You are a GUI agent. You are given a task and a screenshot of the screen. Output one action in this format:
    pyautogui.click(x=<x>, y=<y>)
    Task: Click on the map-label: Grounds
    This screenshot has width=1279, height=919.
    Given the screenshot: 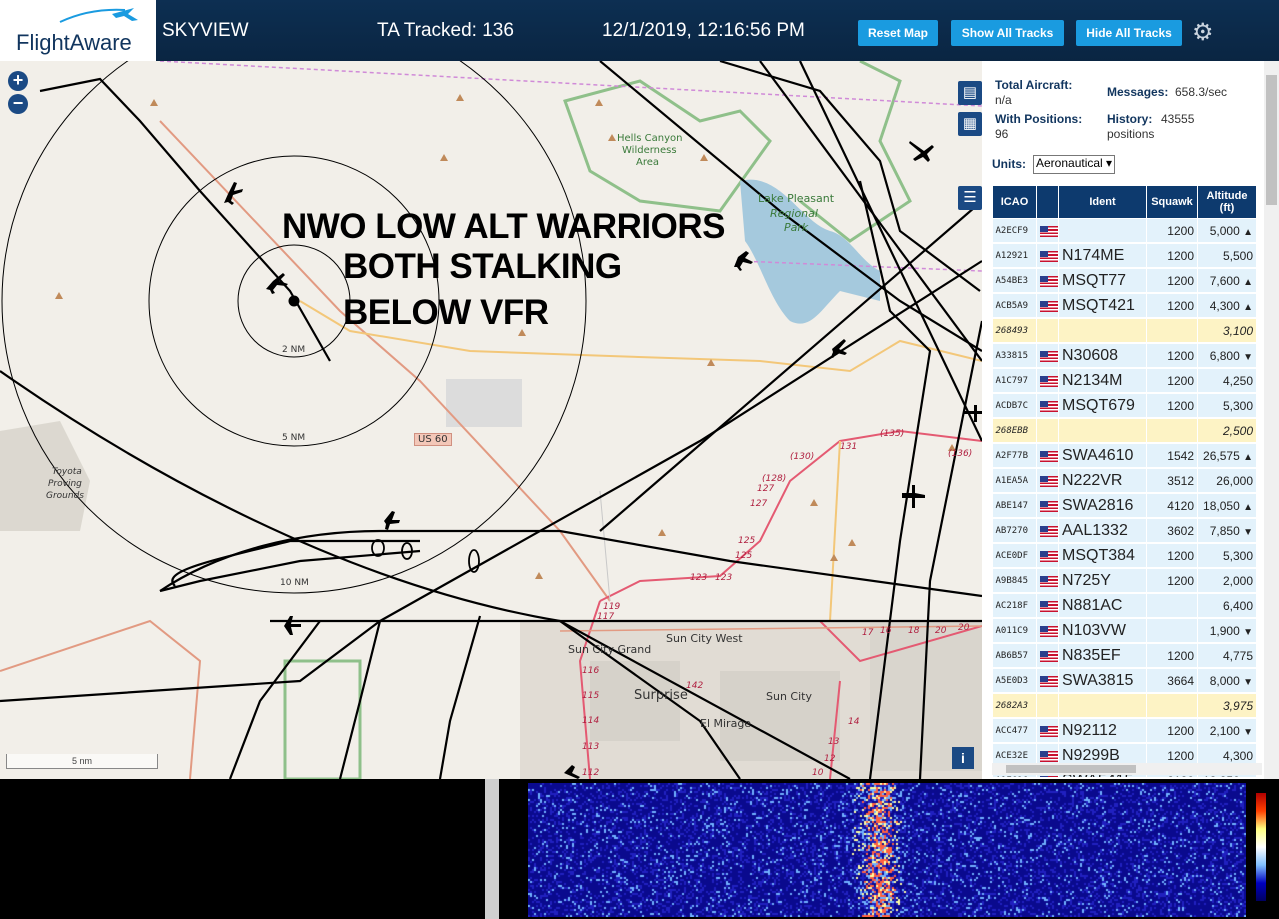 What is the action you would take?
    pyautogui.click(x=65, y=496)
    